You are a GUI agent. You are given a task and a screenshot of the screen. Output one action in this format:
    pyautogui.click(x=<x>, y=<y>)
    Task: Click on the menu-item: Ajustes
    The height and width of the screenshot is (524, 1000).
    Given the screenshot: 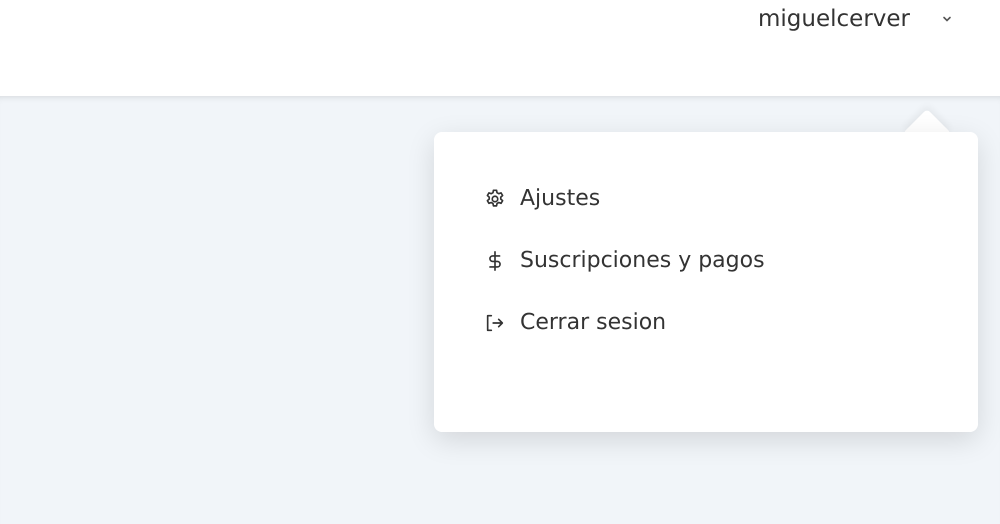 What is the action you would take?
    pyautogui.click(x=542, y=198)
    